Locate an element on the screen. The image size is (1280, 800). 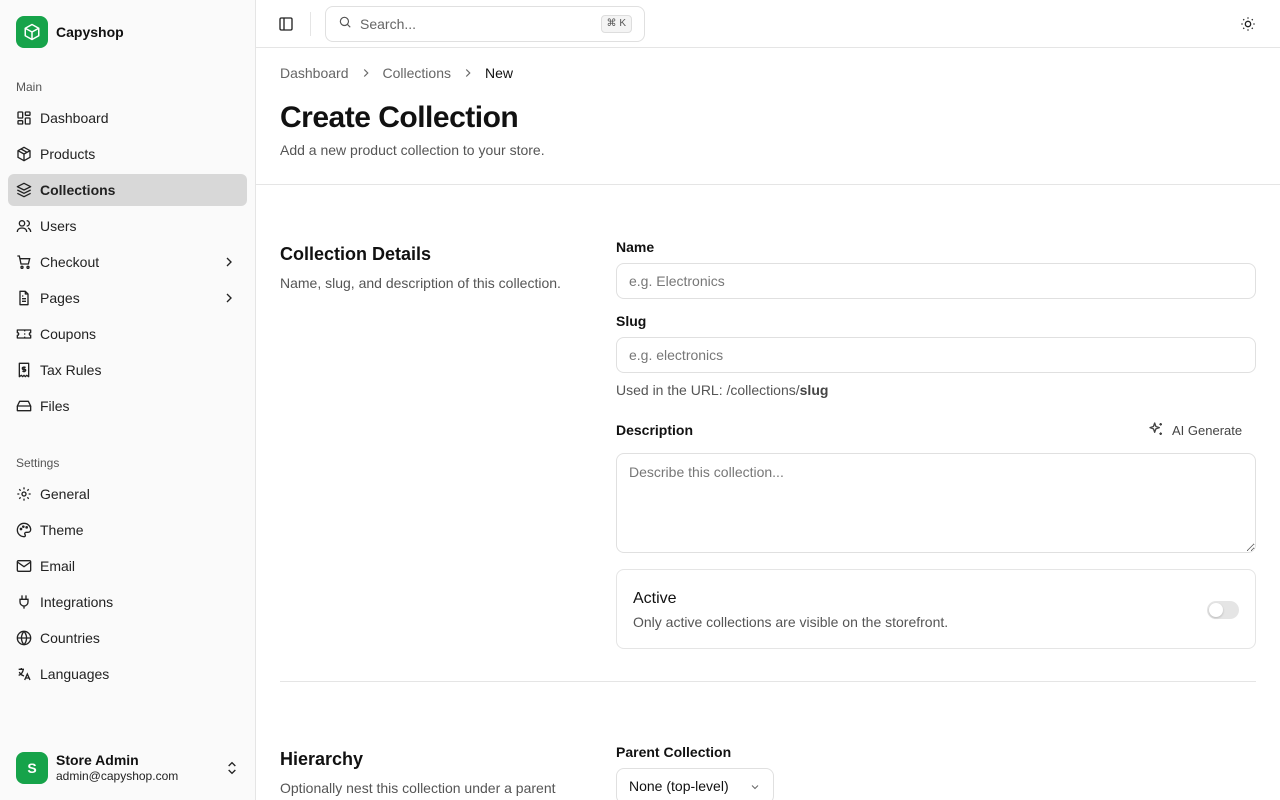
user-menu: S Store Admin admin@capyshop.com is located at coordinates (128, 768).